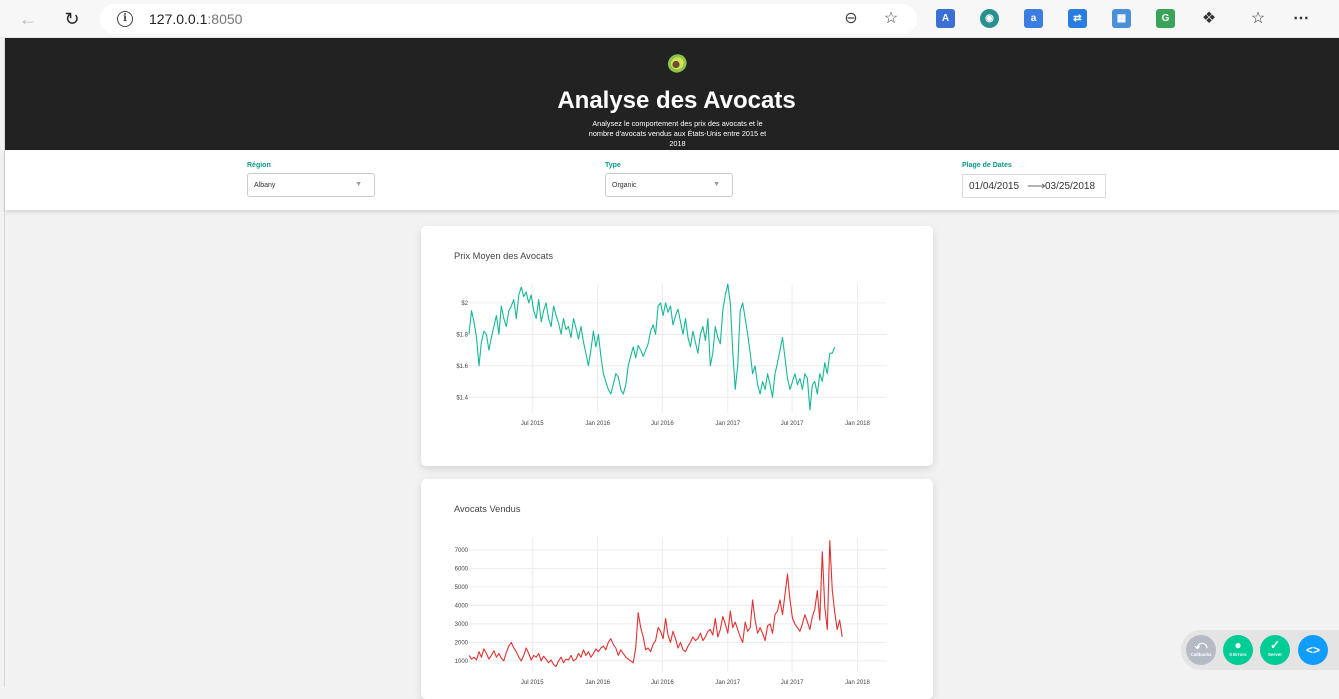  Describe the element at coordinates (1070, 186) in the screenshot. I see `end-date-input: 03/25/2018` at that location.